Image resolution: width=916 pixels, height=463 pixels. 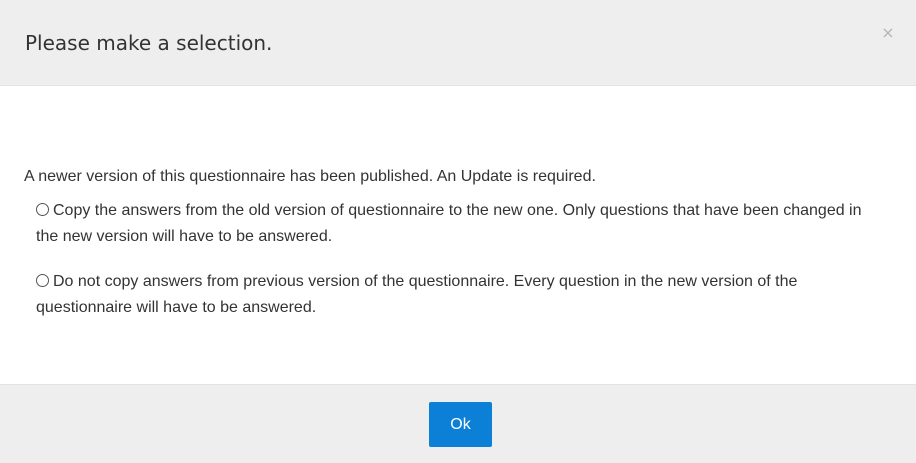 What do you see at coordinates (42, 280) in the screenshot?
I see `do-not-copy-radio` at bounding box center [42, 280].